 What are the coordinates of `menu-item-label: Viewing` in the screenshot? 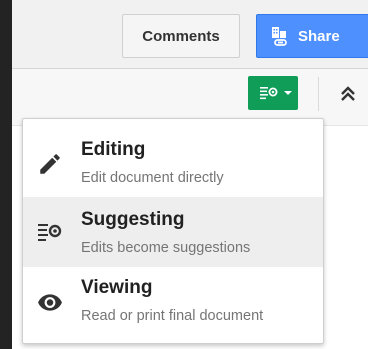 It's located at (117, 287).